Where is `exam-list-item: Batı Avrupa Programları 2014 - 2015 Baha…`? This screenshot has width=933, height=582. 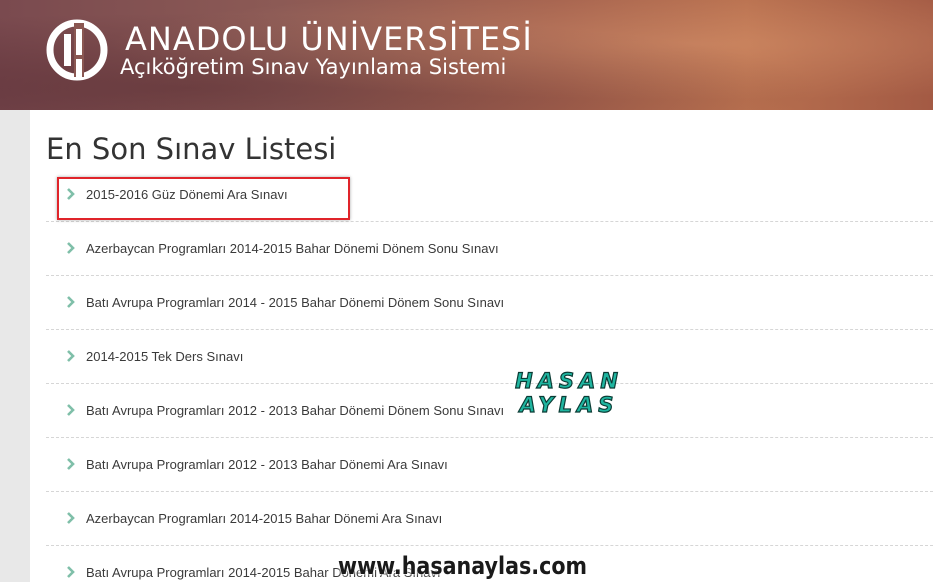
exam-list-item: Batı Avrupa Programları 2014 - 2015 Baha… is located at coordinates (489, 303).